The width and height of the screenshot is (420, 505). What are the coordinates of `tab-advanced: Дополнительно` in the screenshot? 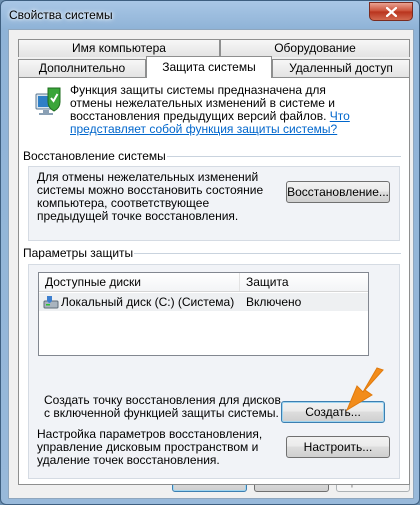 It's located at (82, 68).